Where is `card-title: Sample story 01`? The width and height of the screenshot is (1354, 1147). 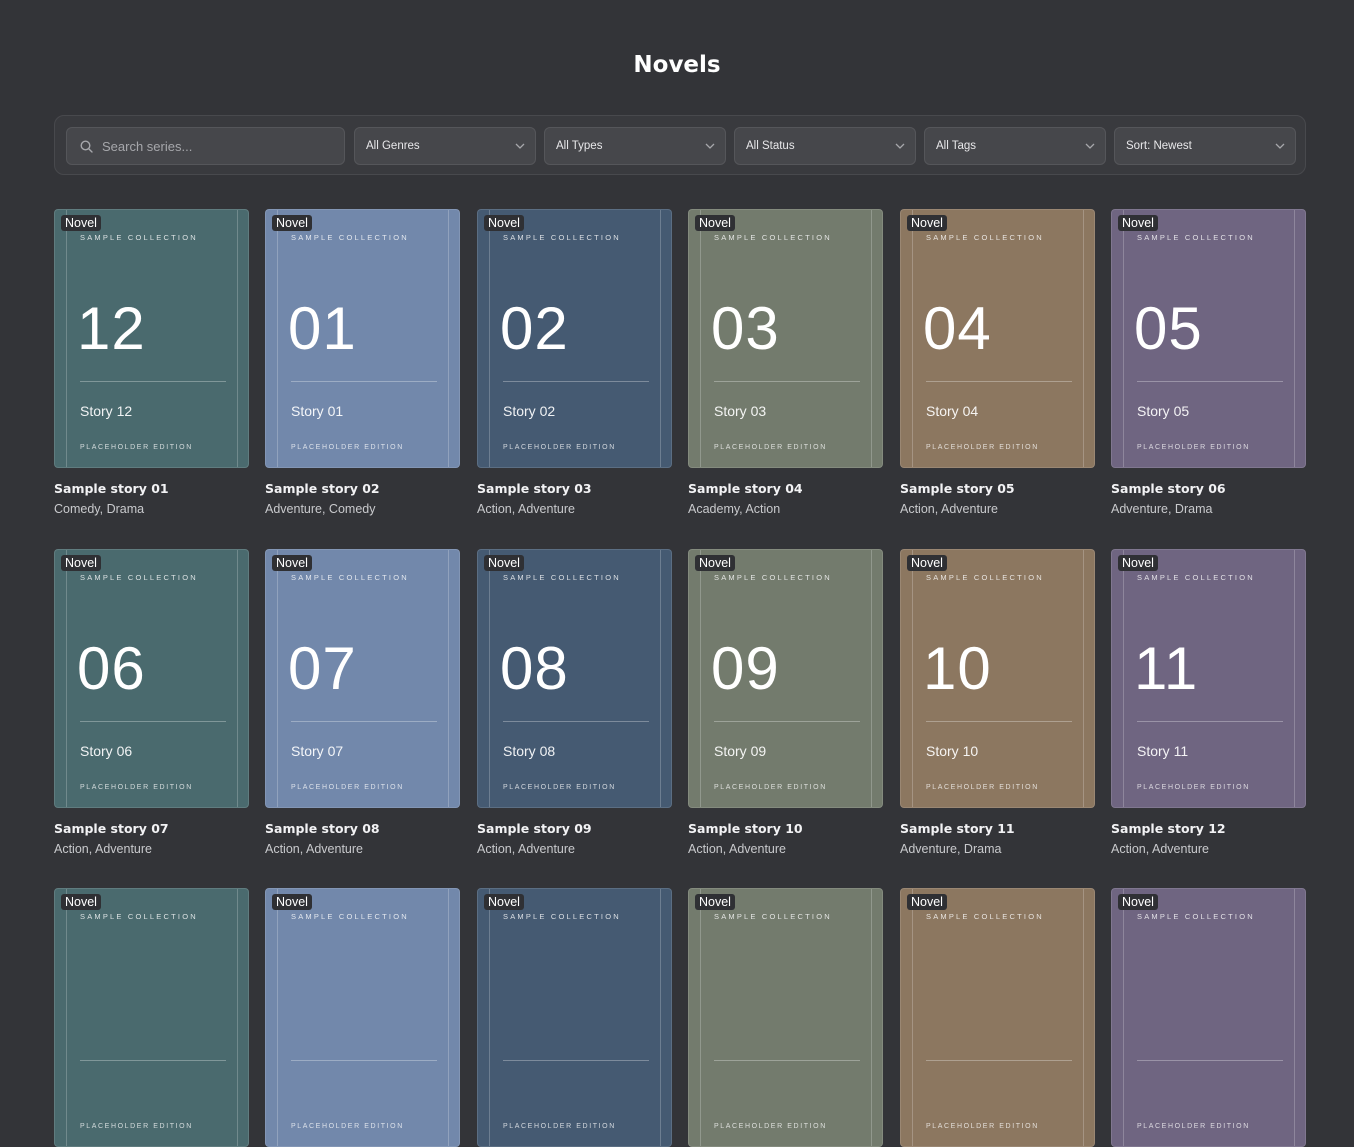 card-title: Sample story 01 is located at coordinates (111, 488).